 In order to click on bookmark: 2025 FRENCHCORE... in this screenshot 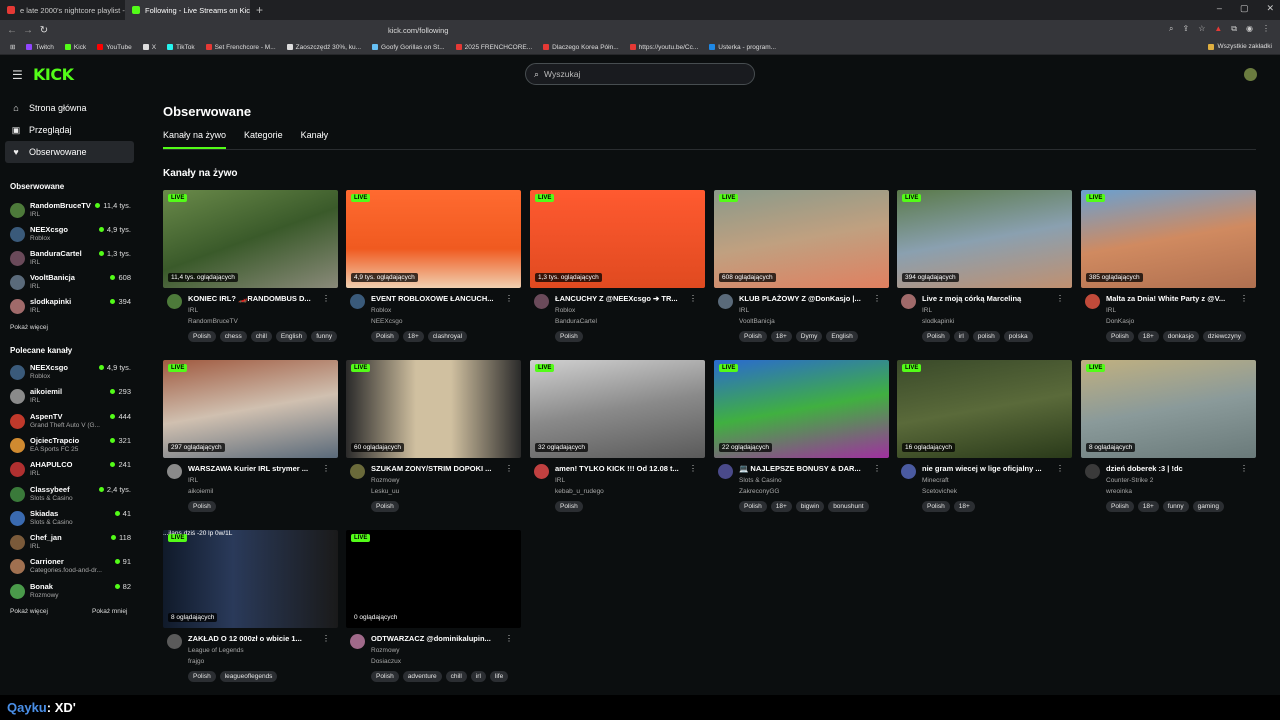, I will do `click(493, 47)`.